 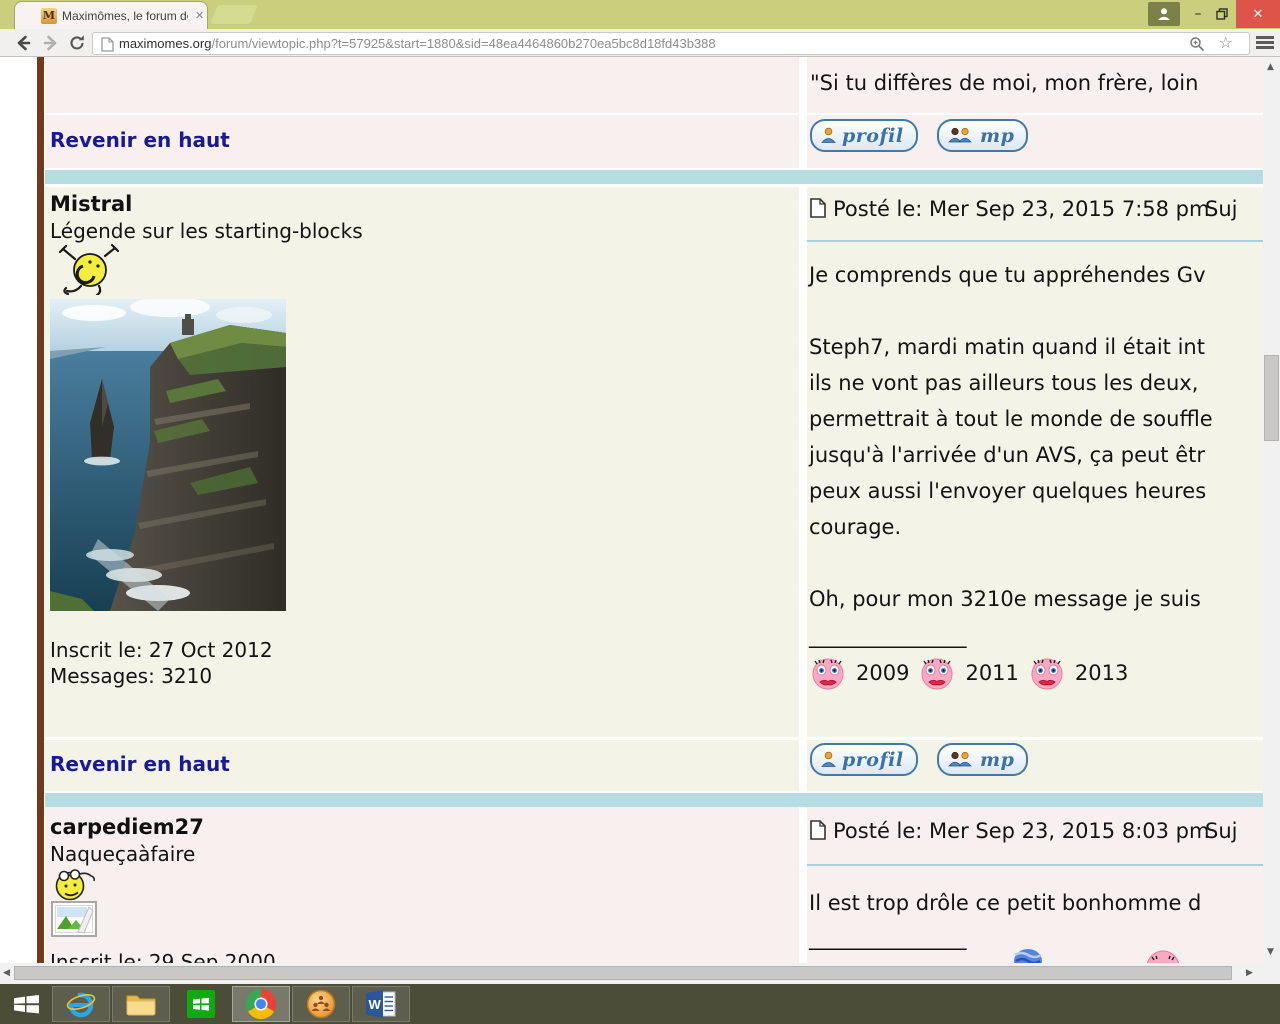 What do you see at coordinates (91, 204) in the screenshot?
I see `post-author-name: Mistral` at bounding box center [91, 204].